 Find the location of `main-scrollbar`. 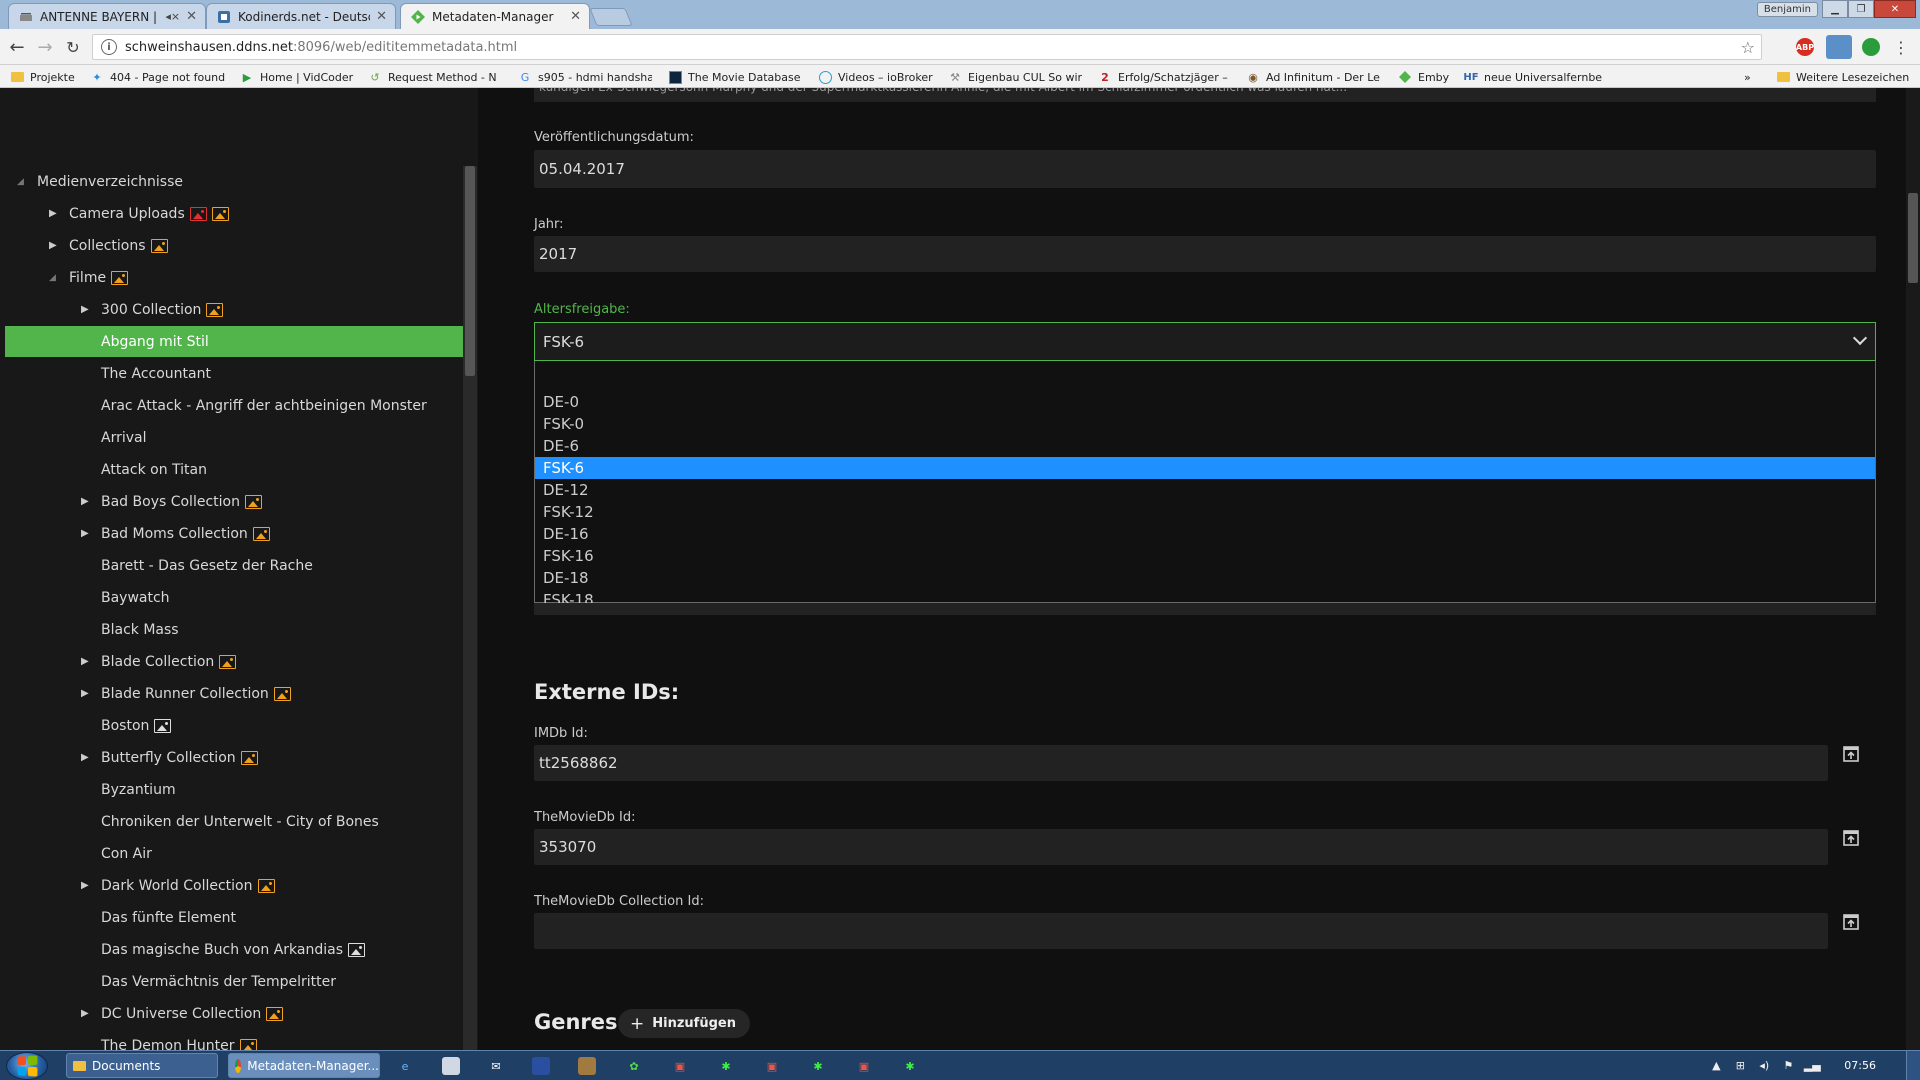

main-scrollbar is located at coordinates (1913, 569).